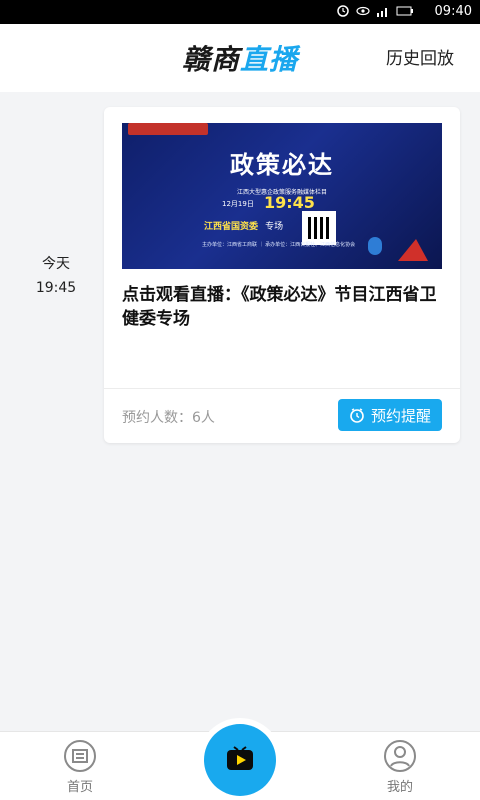 The image size is (480, 800). What do you see at coordinates (420, 56) in the screenshot?
I see `history-replay-link: 历史回放` at bounding box center [420, 56].